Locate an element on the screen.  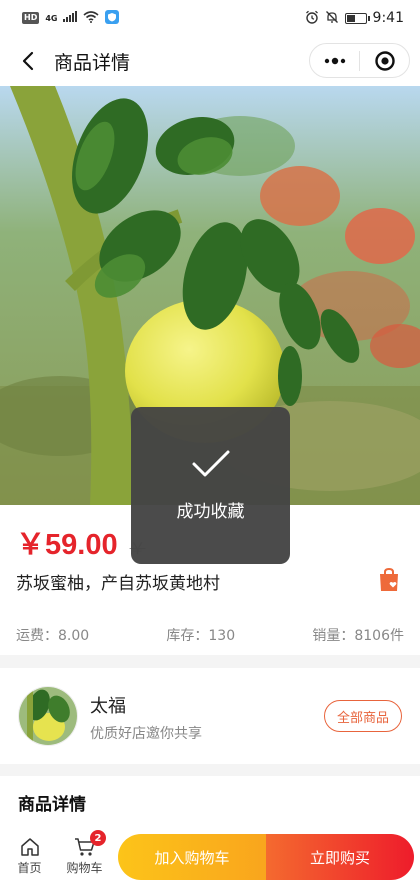
toast-text: 成功收藏 is located at coordinates (210, 512).